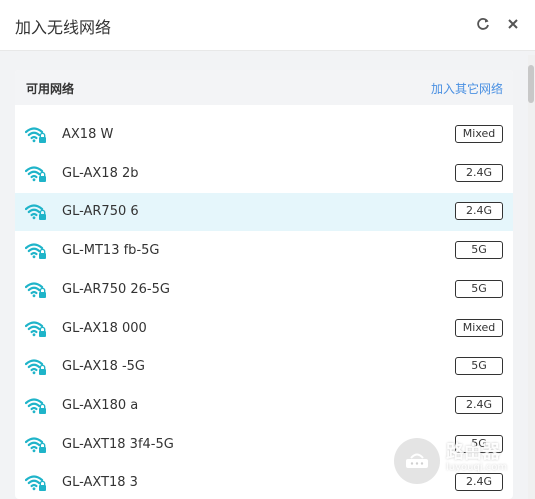  What do you see at coordinates (513, 24) in the screenshot?
I see `close-icon` at bounding box center [513, 24].